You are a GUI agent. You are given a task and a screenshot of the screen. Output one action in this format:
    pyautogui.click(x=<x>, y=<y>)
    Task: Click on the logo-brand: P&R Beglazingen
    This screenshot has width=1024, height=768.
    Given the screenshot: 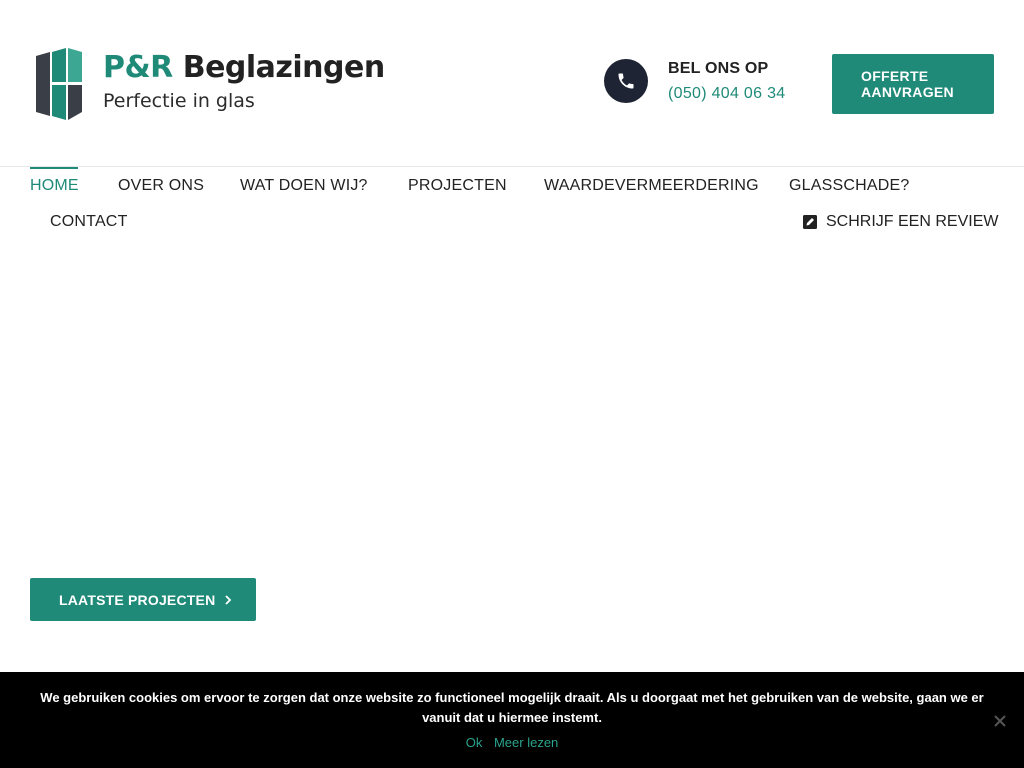 What is the action you would take?
    pyautogui.click(x=244, y=67)
    